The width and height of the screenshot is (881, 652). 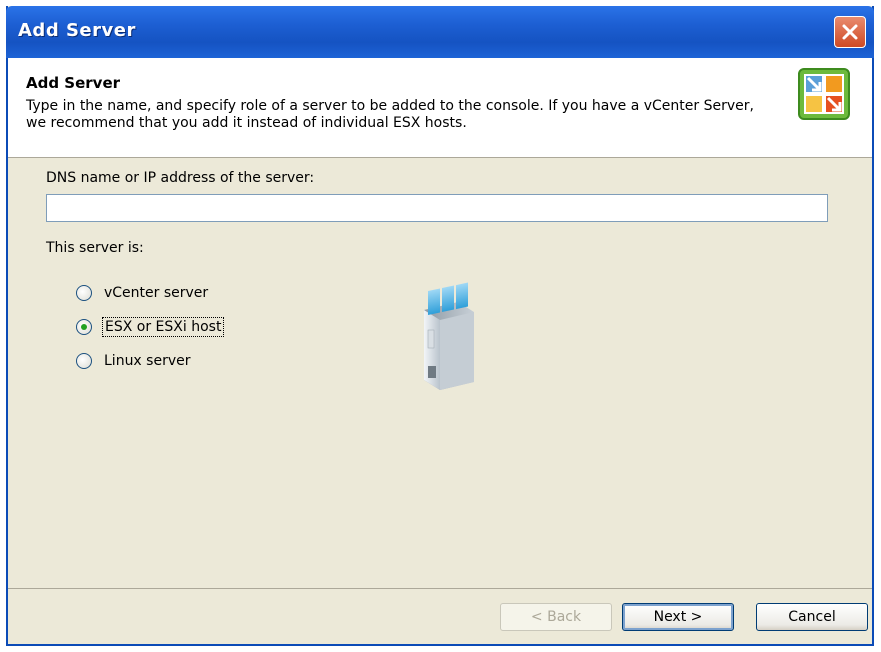 I want to click on close-icon, so click(x=850, y=32).